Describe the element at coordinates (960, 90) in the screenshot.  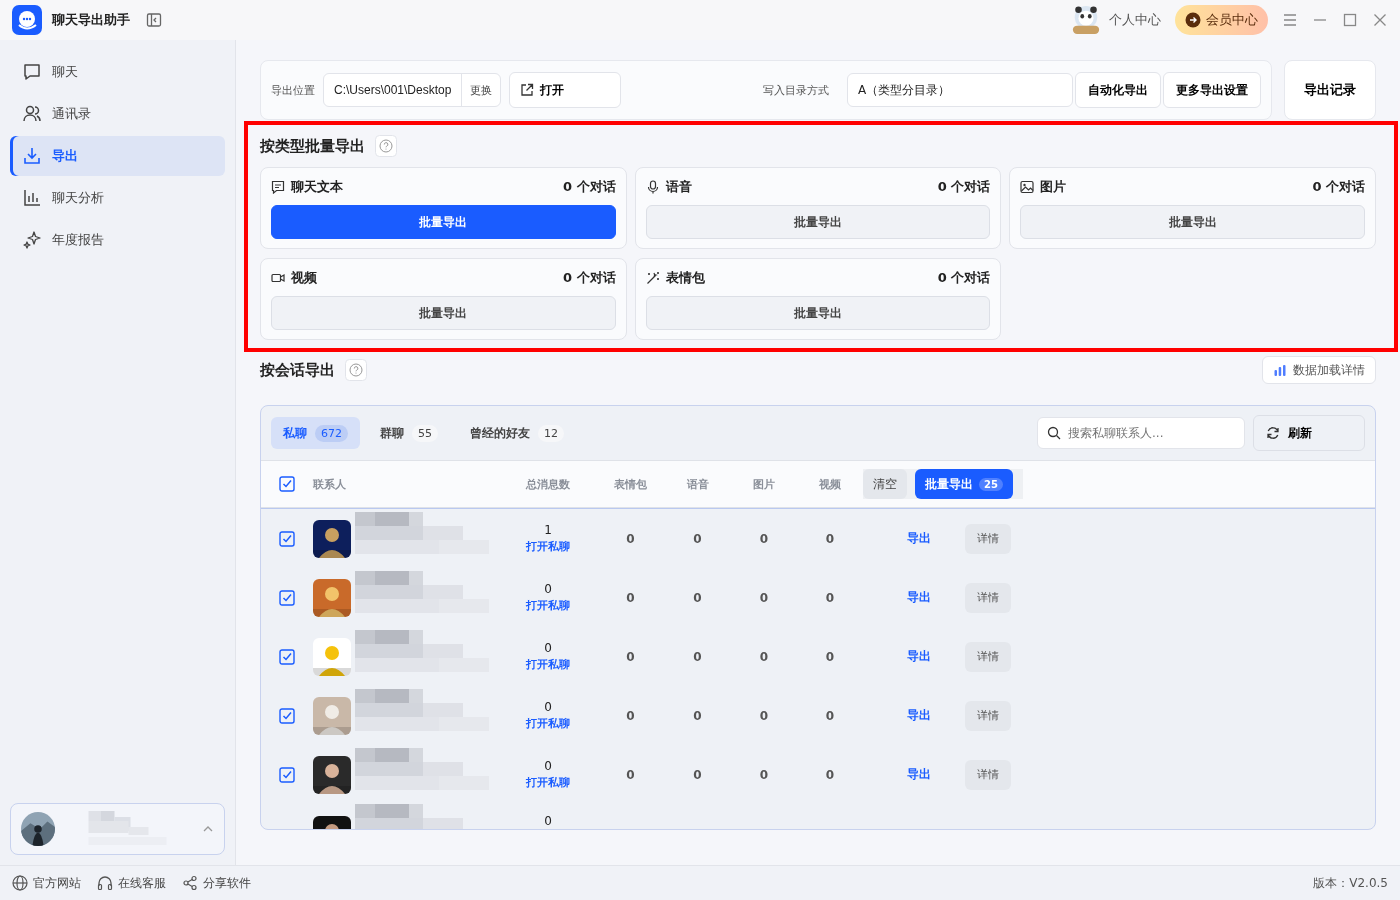
I see `directory-mode-select: A（类型分目录）` at that location.